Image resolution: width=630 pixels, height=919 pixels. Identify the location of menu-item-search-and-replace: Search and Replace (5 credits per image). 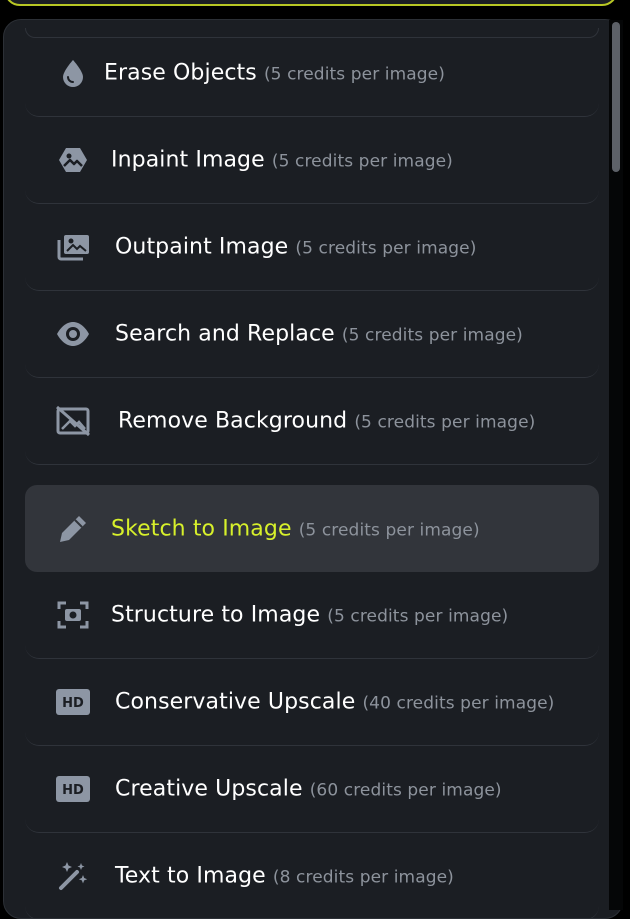
(312, 334).